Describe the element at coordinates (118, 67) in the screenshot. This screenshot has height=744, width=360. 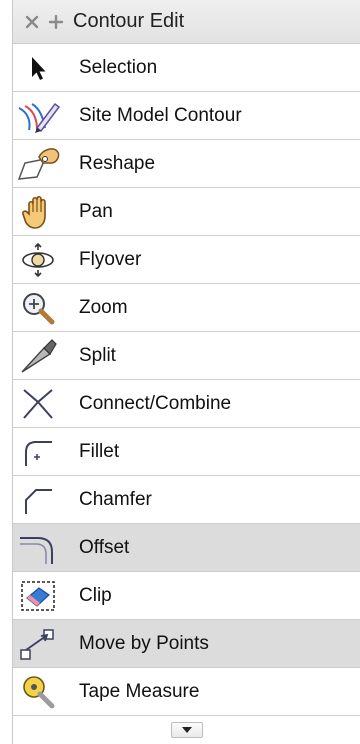
I see `tool-label: Selection` at that location.